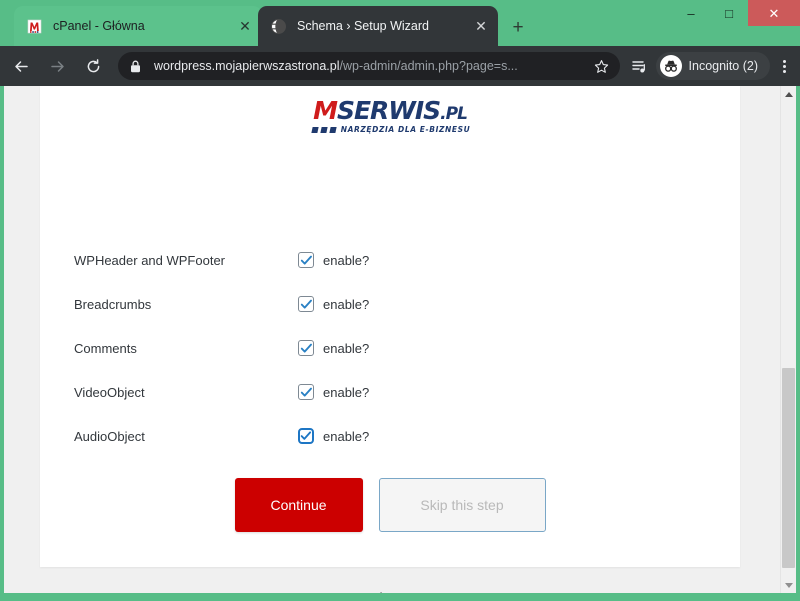 This screenshot has width=800, height=601. I want to click on tab-title: Schema › Setup Wizard, so click(363, 26).